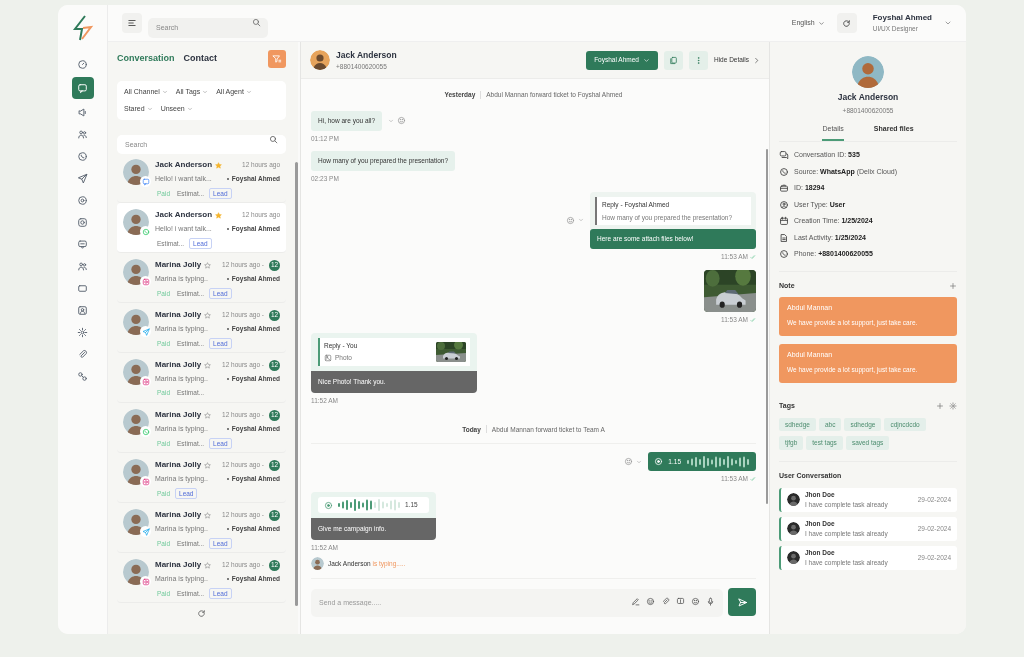 The image size is (1024, 657). I want to click on gauge-icon, so click(82, 64).